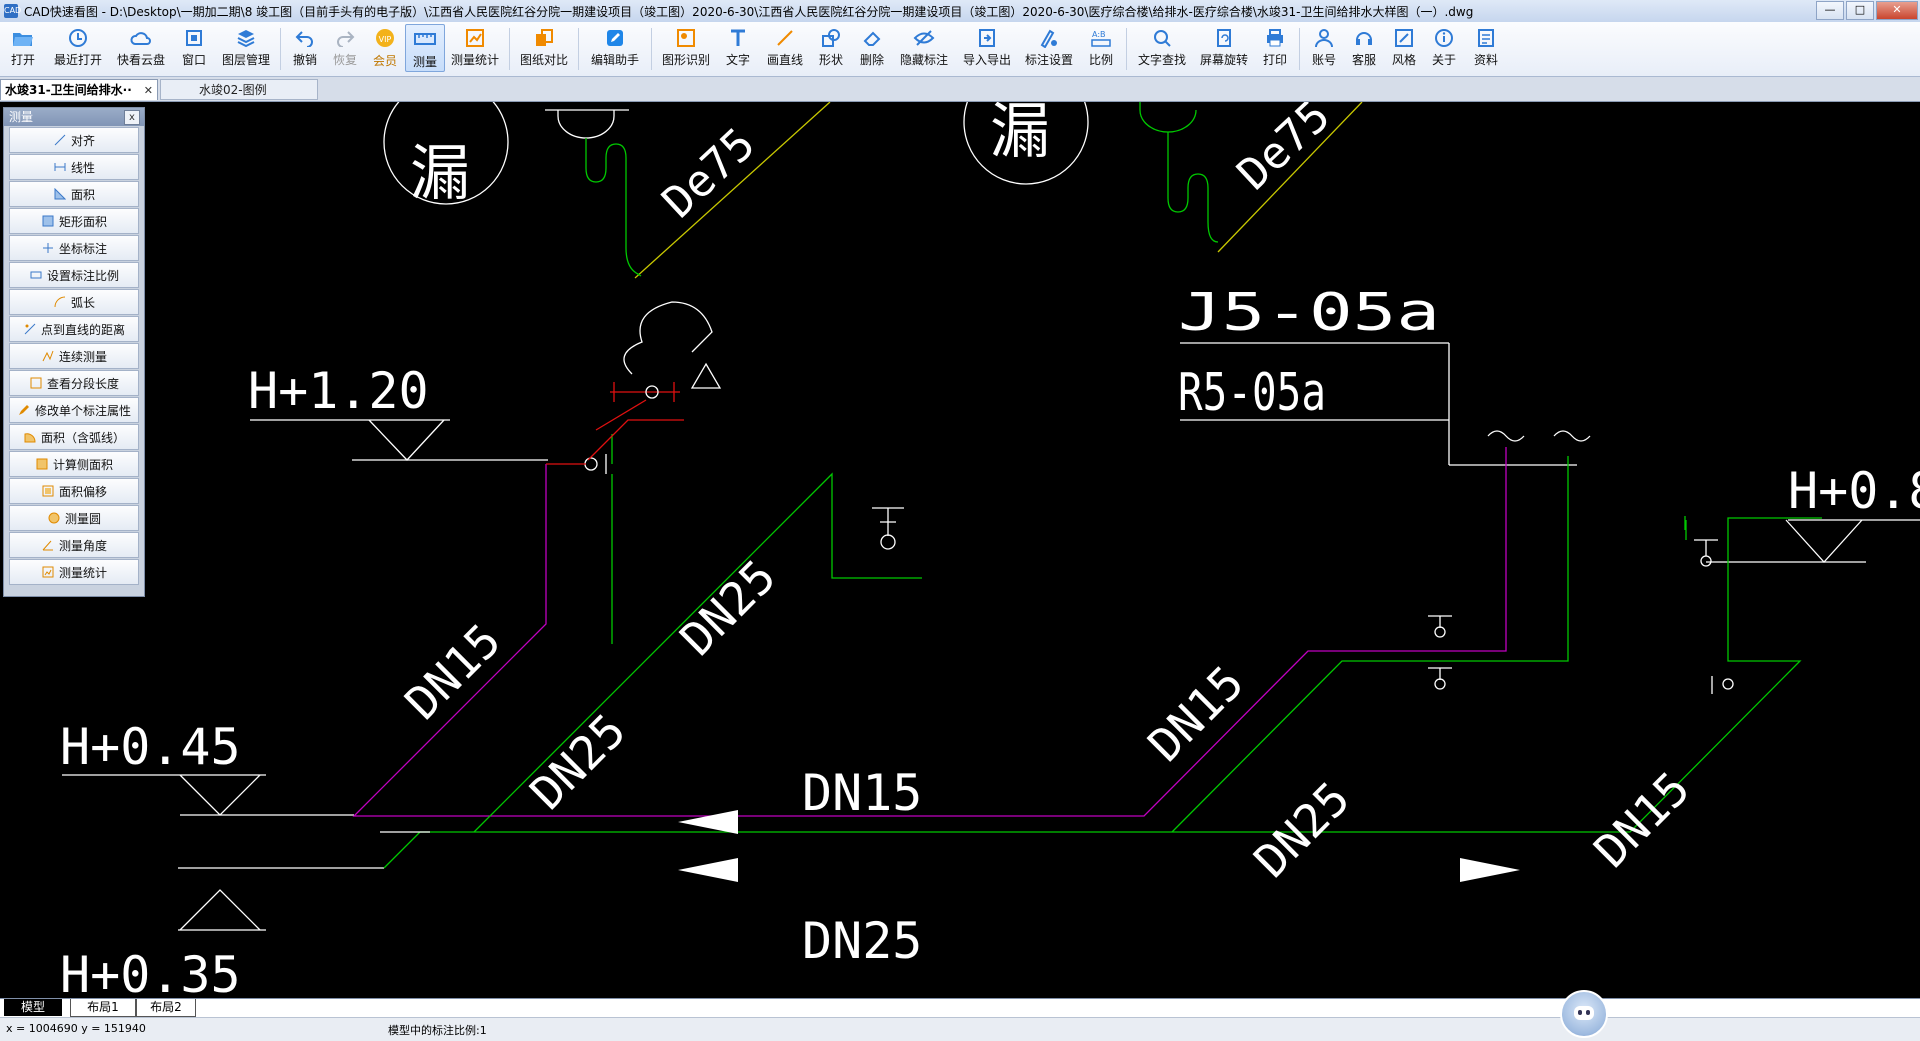 The image size is (1920, 1041). Describe the element at coordinates (668, 338) in the screenshot. I see `faucet-symbol` at that location.